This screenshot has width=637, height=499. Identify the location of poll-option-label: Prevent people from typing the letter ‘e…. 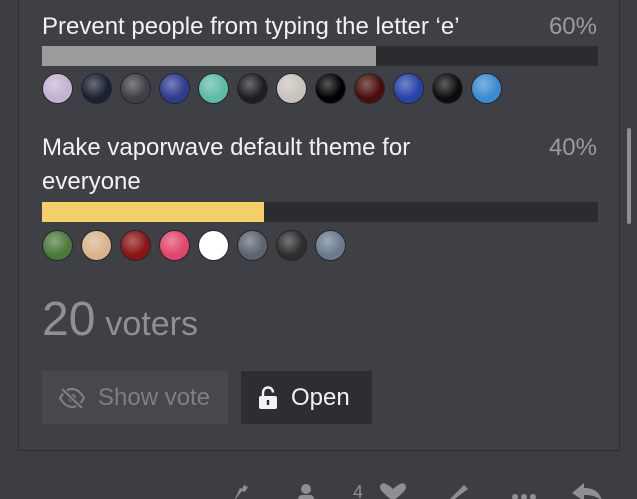
(272, 27).